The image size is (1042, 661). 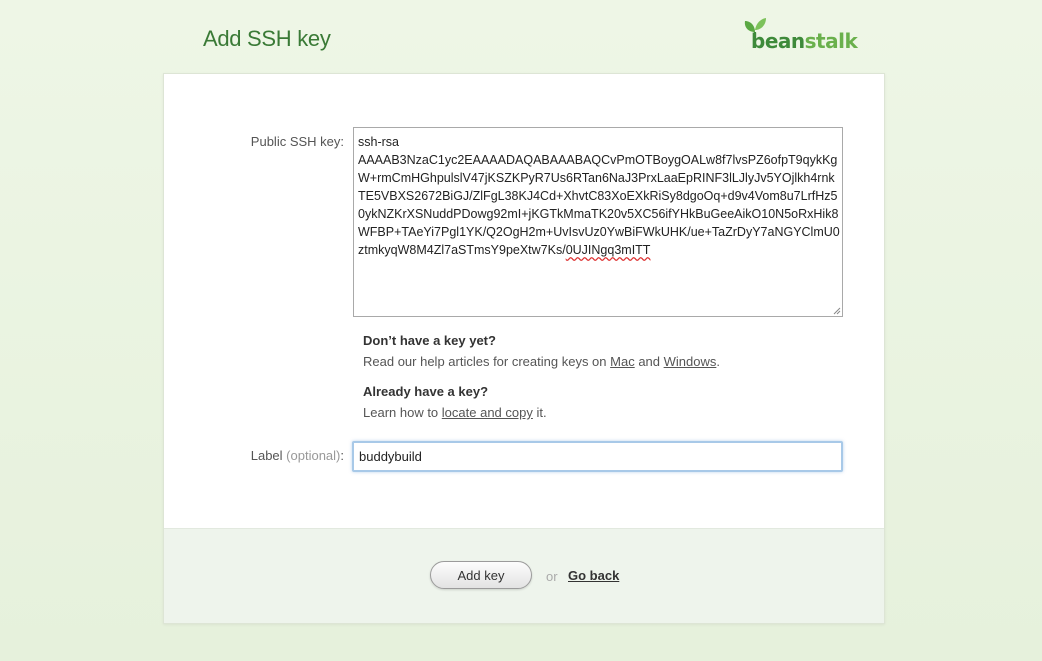 What do you see at coordinates (487, 412) in the screenshot?
I see `locate-copy-link: locate and copy` at bounding box center [487, 412].